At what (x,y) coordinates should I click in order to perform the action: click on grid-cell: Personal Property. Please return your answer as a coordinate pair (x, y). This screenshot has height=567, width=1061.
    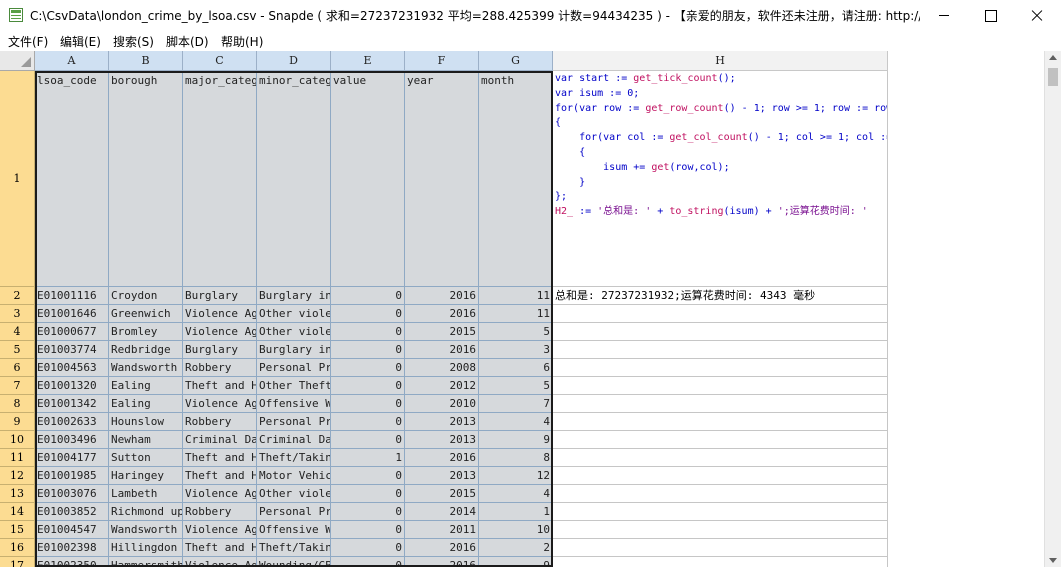
    Looking at the image, I should click on (294, 512).